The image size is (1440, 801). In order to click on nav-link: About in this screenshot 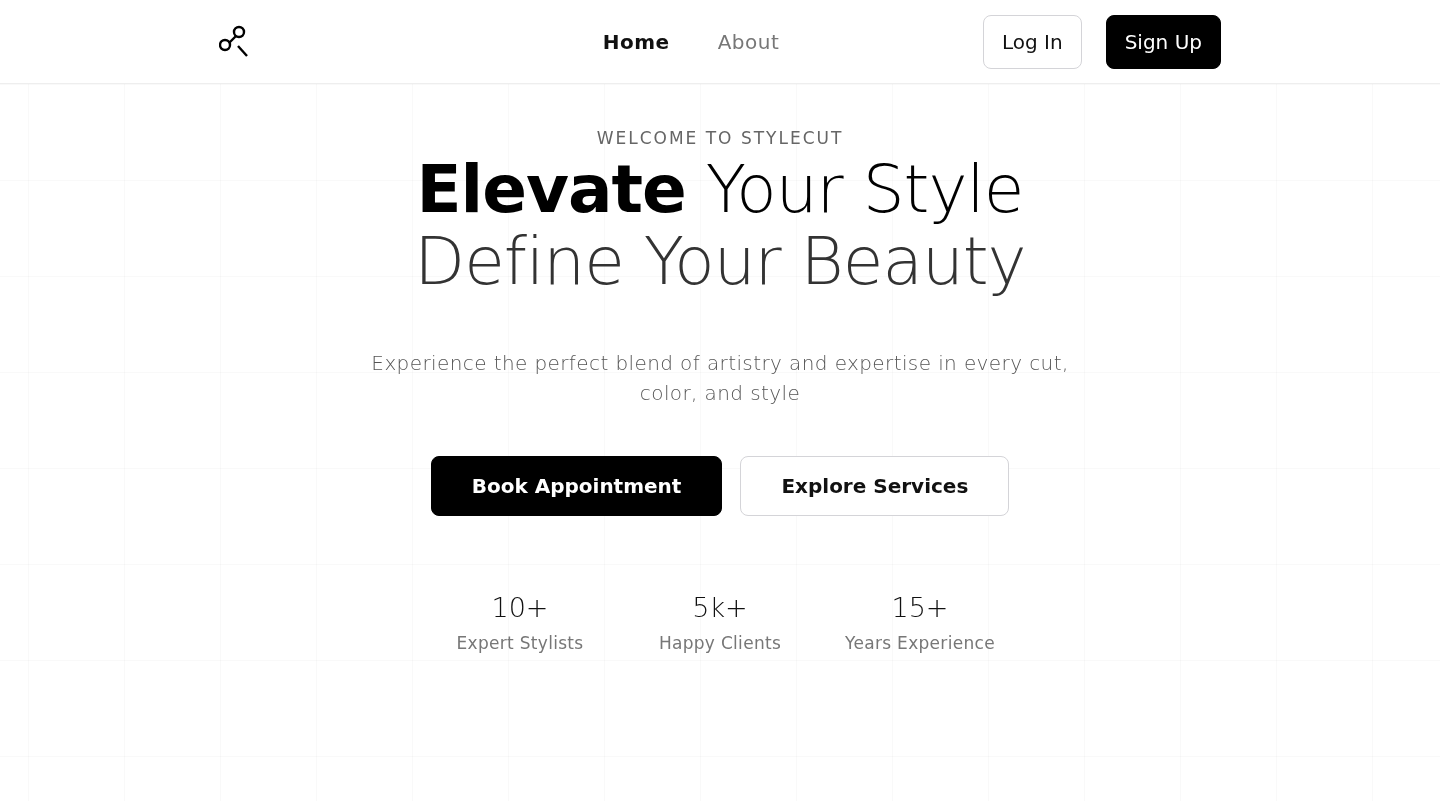, I will do `click(748, 41)`.